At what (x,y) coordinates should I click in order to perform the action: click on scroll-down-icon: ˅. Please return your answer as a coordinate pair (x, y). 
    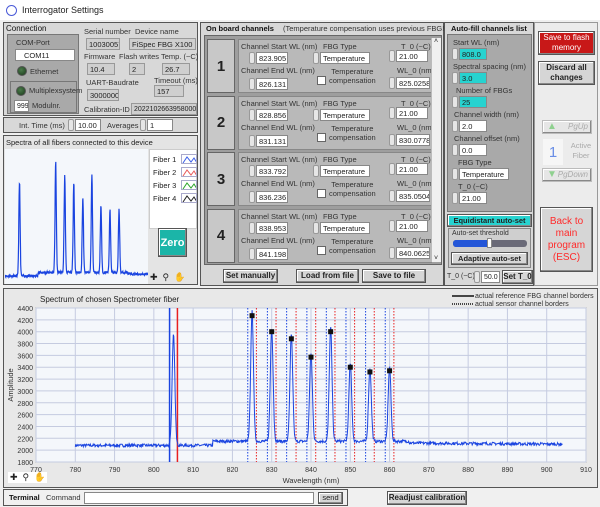
    Looking at the image, I should click on (436, 258).